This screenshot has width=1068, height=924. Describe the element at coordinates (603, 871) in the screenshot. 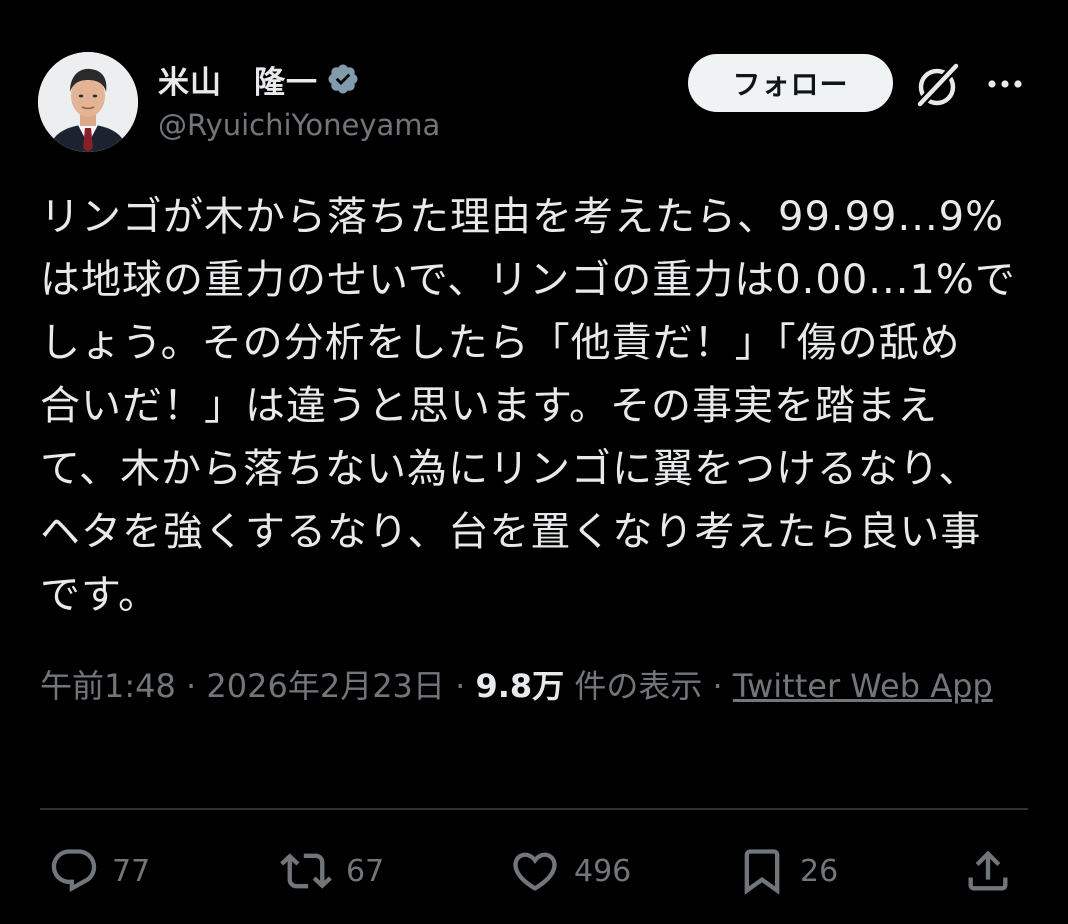

I see `like-count: 496` at that location.